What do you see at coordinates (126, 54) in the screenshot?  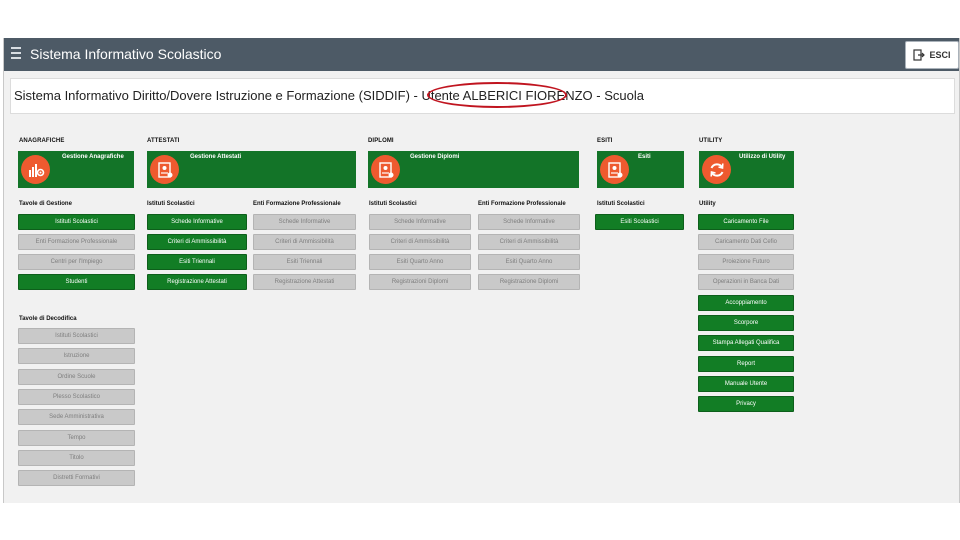 I see `app-title: Sistema Informativo Scolastico` at bounding box center [126, 54].